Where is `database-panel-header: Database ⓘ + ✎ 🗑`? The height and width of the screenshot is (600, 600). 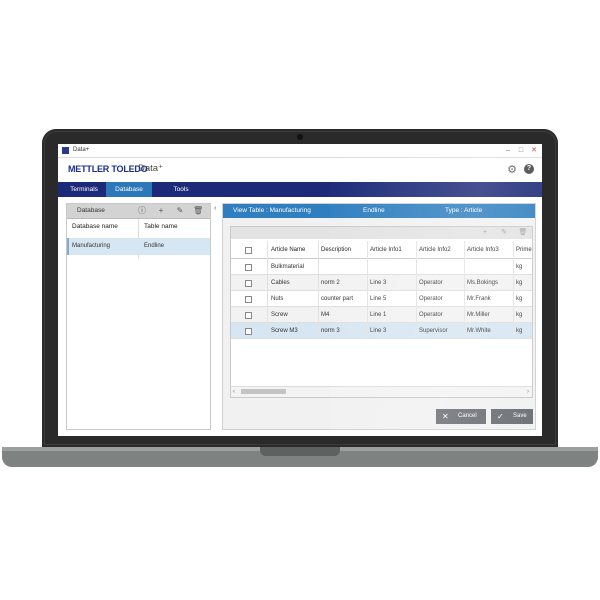
database-panel-header: Database ⓘ + ✎ 🗑 is located at coordinates (138, 211).